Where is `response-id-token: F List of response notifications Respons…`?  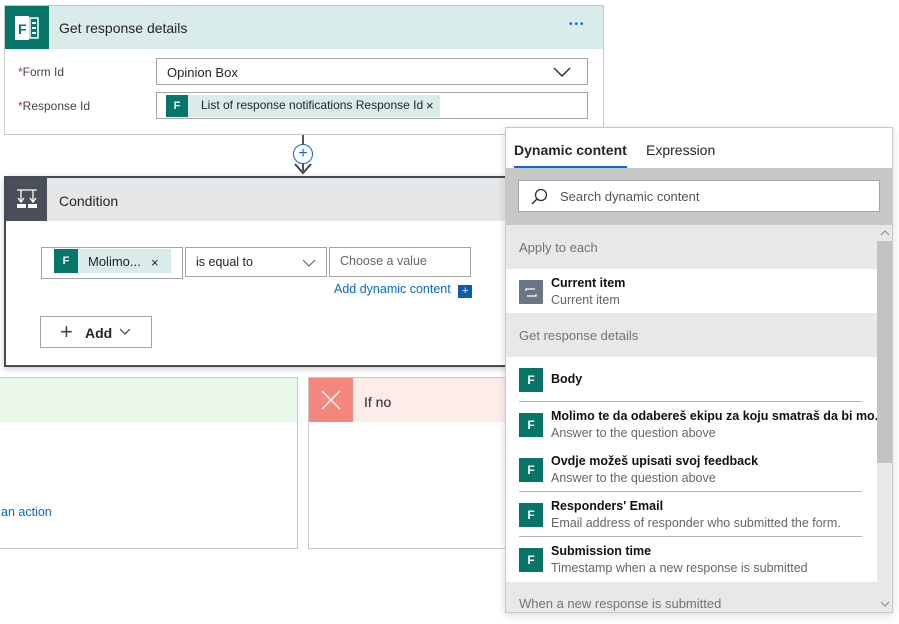 response-id-token: F List of response notifications Respons… is located at coordinates (303, 106).